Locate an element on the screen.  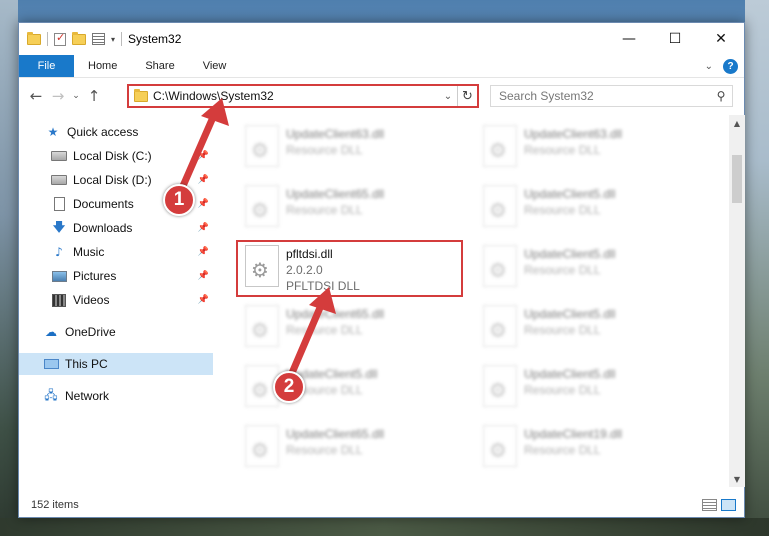
sidebar-item-onedrive: ☁ OneDrive is located at coordinates (116, 332).